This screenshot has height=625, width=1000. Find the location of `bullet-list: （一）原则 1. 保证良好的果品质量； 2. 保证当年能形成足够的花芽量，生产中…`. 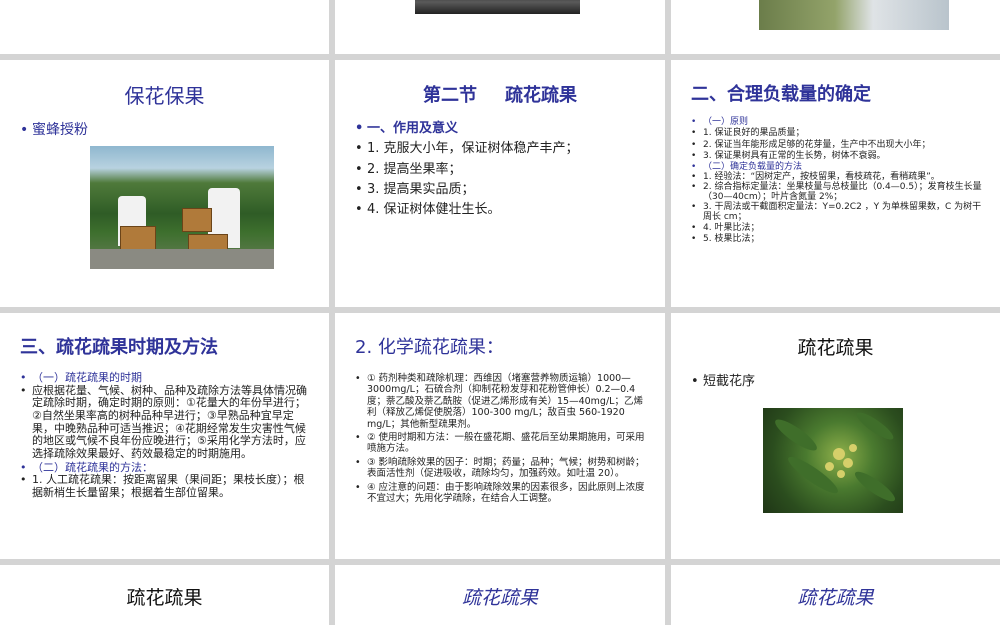

bullet-list: （一）原则 1. 保证良好的果品质量； 2. 保证当年能形成足够的花芽量，生产中… is located at coordinates (838, 181).